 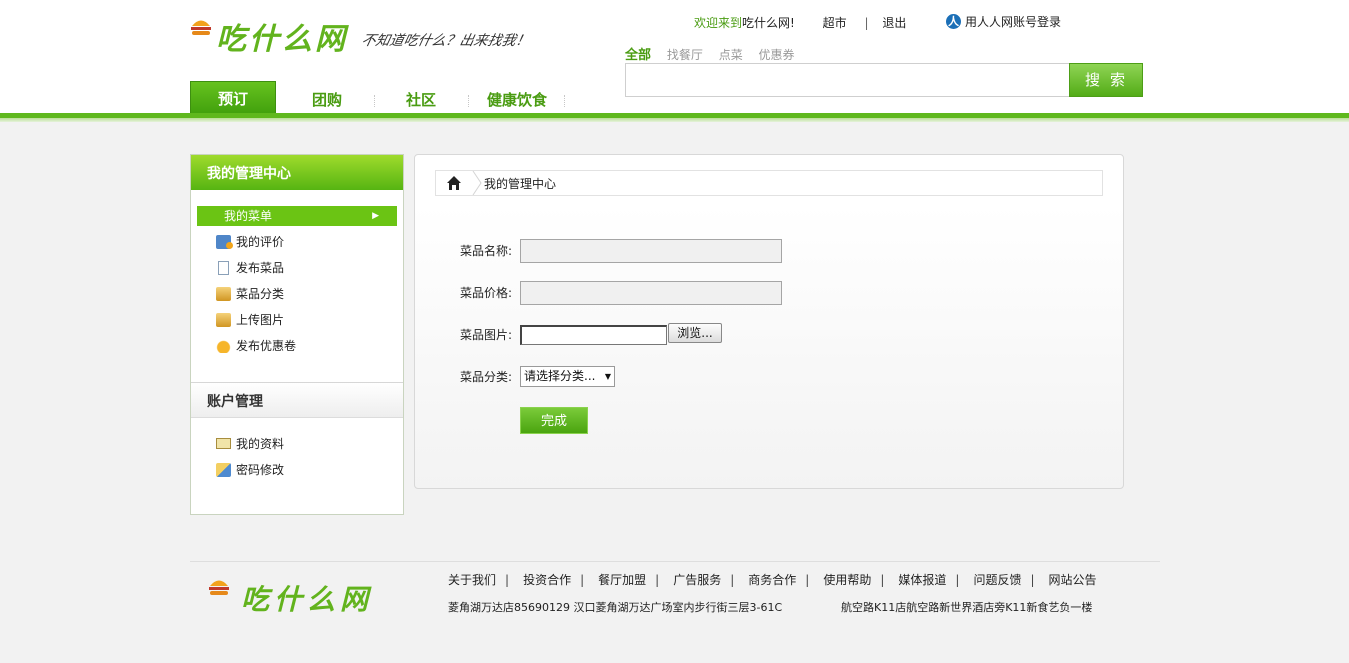 I want to click on dish-price-input, so click(x=651, y=293).